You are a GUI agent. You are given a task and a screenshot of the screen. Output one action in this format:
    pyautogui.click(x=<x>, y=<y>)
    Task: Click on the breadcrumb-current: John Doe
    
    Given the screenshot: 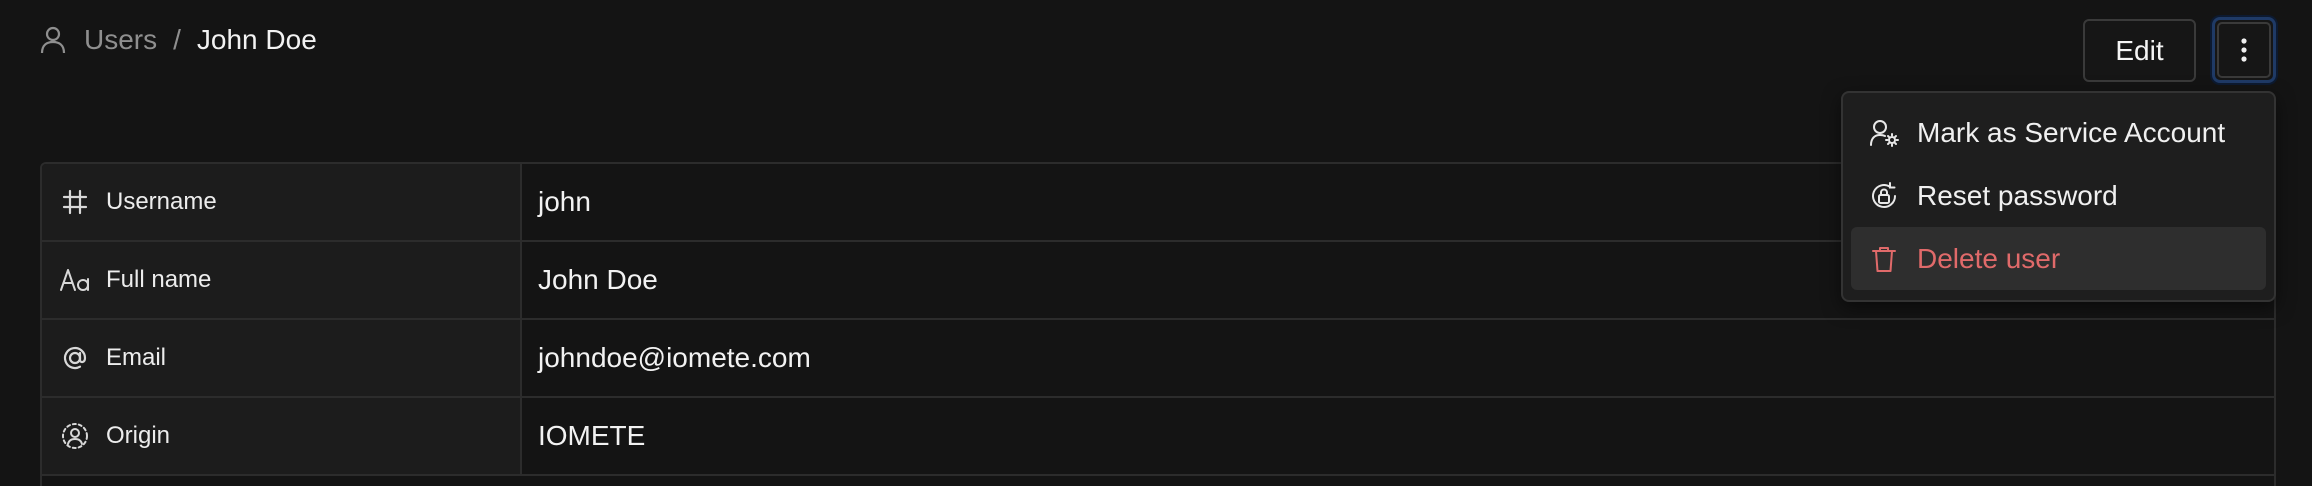 What is the action you would take?
    pyautogui.click(x=256, y=39)
    